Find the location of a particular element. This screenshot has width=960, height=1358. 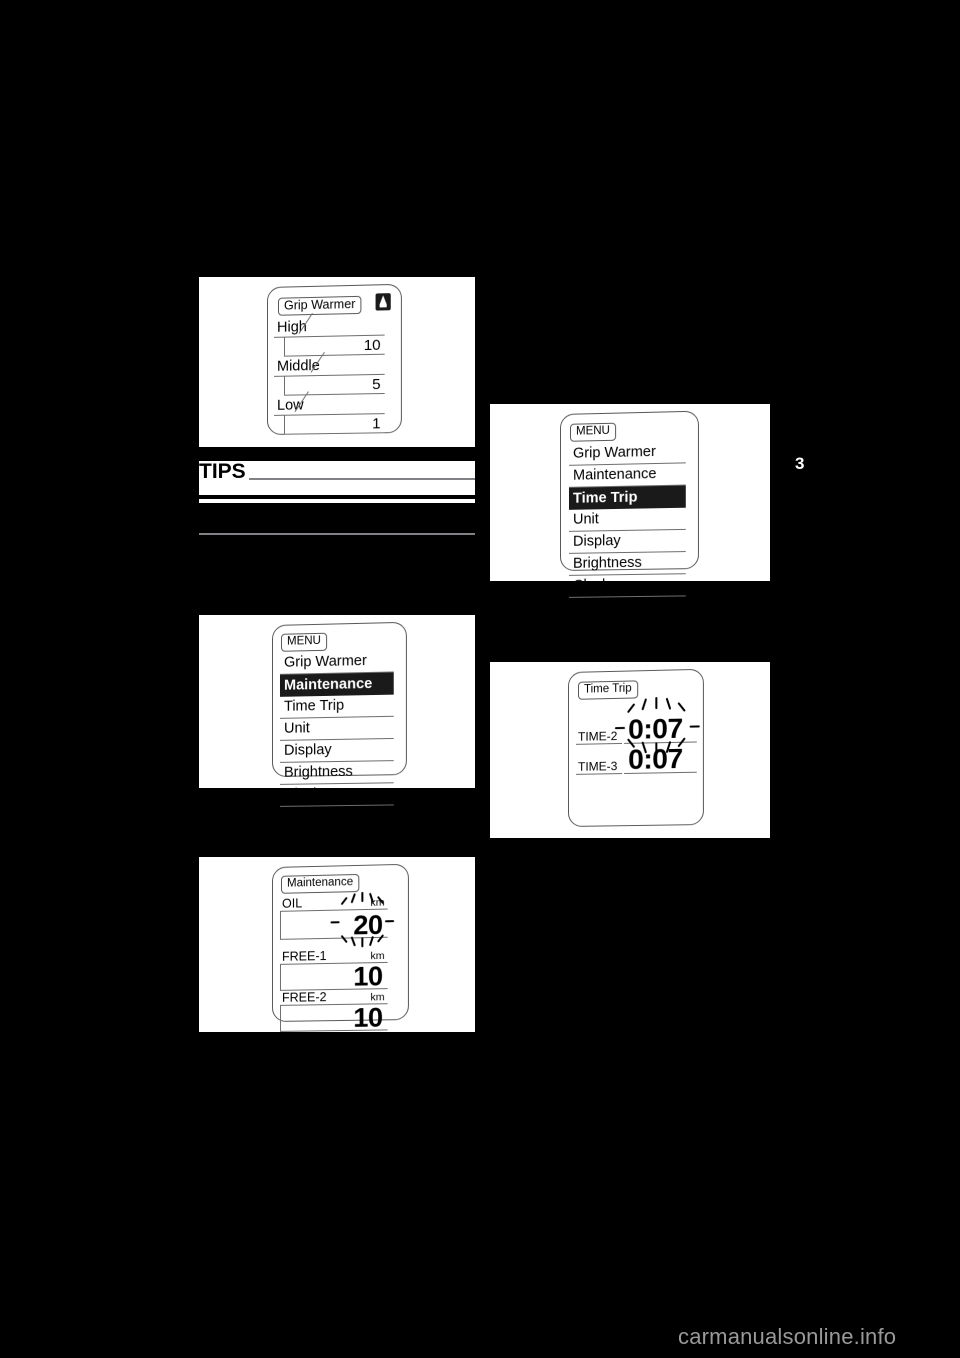

time-trip-row-time3-value-box: 0:07 is located at coordinates (660, 758).